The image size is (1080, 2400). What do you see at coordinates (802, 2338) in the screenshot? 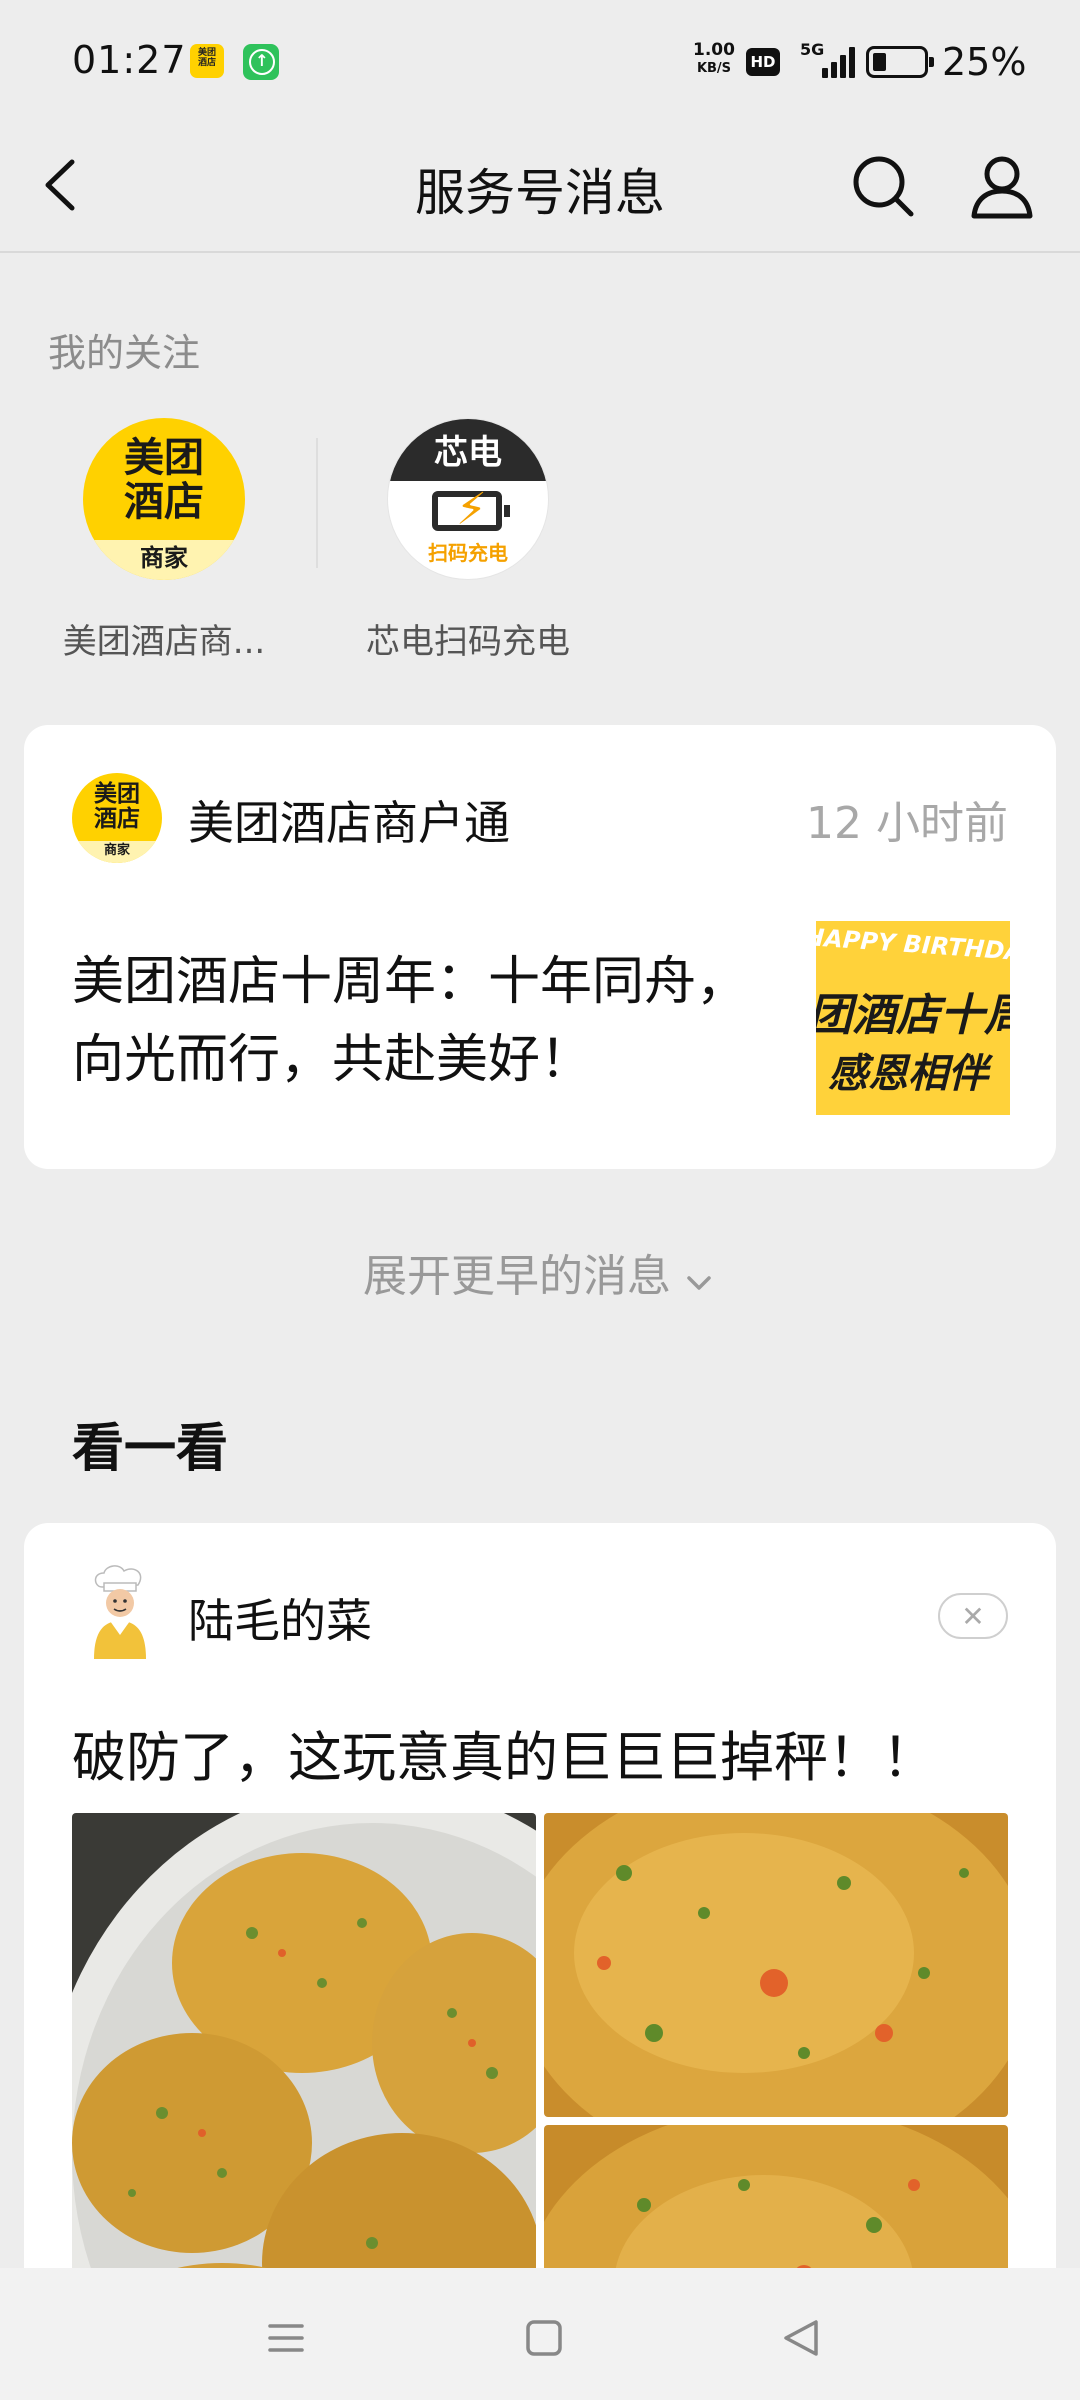
I see `triangle-back-icon` at bounding box center [802, 2338].